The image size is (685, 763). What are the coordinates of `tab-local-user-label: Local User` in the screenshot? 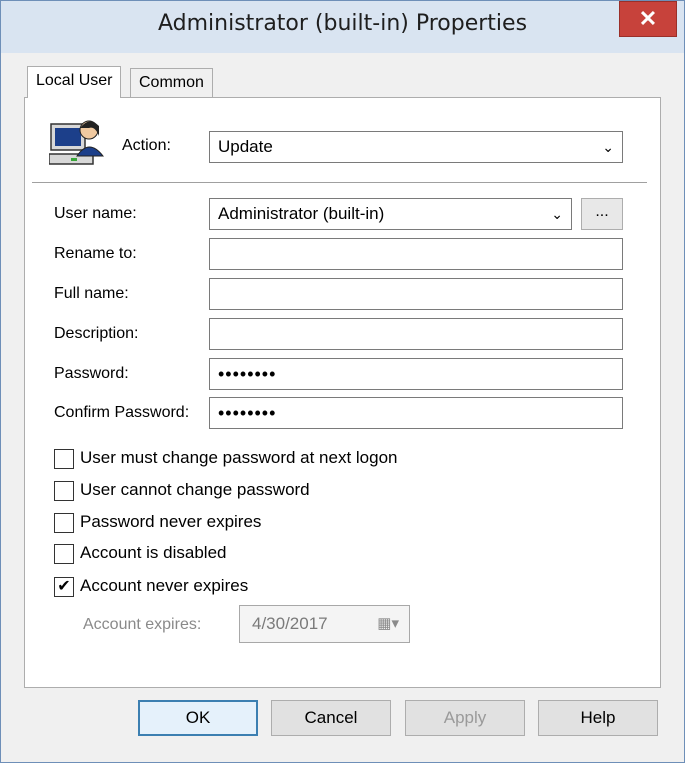 It's located at (74, 80).